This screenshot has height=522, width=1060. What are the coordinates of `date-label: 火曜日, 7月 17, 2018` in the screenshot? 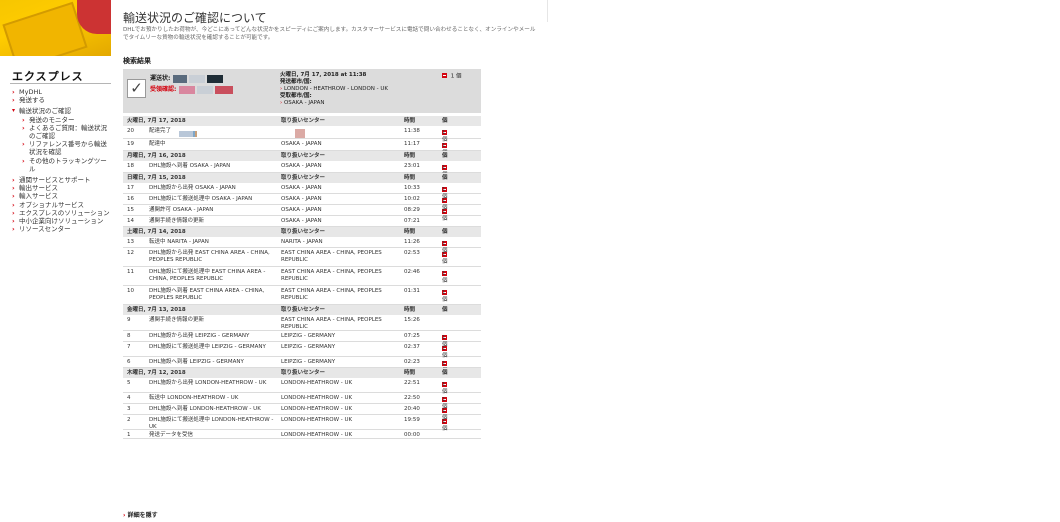 It's located at (156, 121).